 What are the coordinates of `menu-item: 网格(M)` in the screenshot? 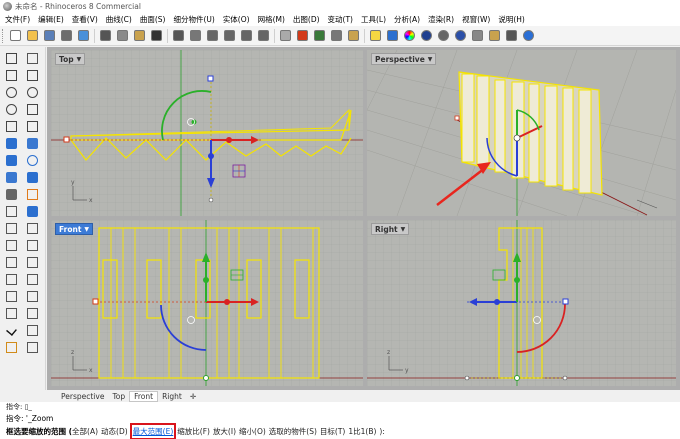 It's located at (271, 19).